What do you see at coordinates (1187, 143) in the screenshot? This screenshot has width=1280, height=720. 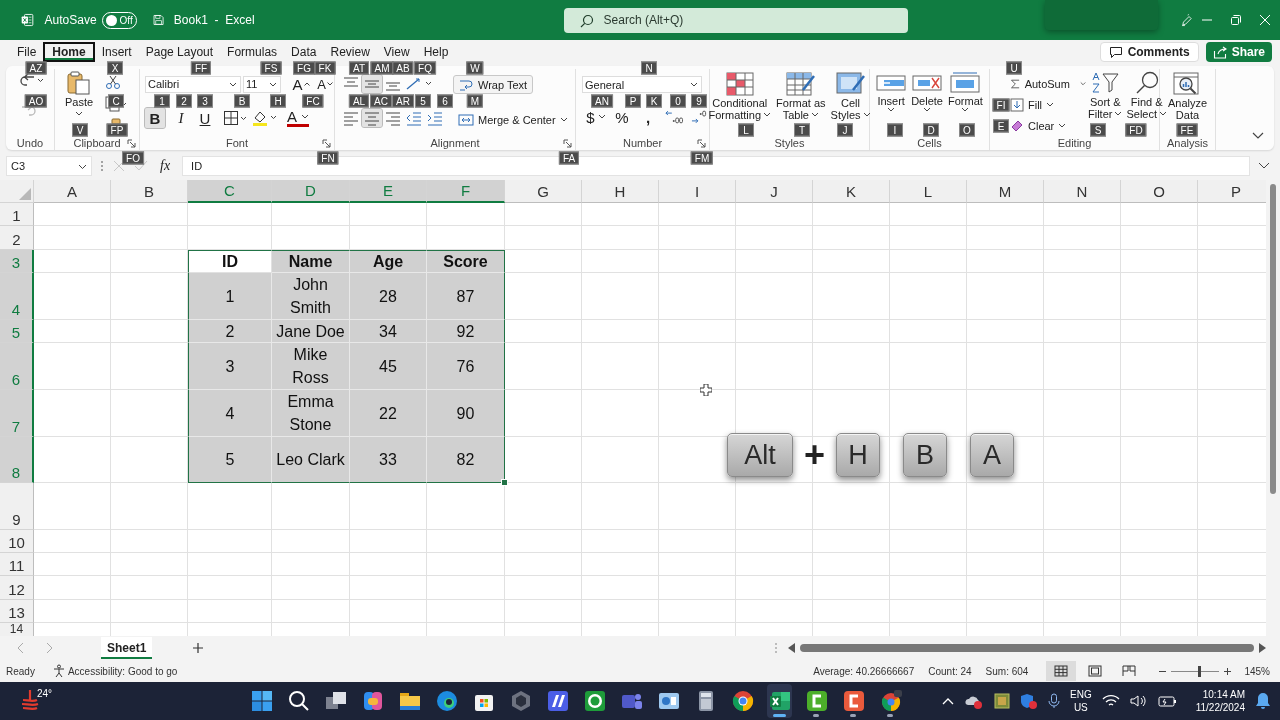 I see `group-label: Analysis` at bounding box center [1187, 143].